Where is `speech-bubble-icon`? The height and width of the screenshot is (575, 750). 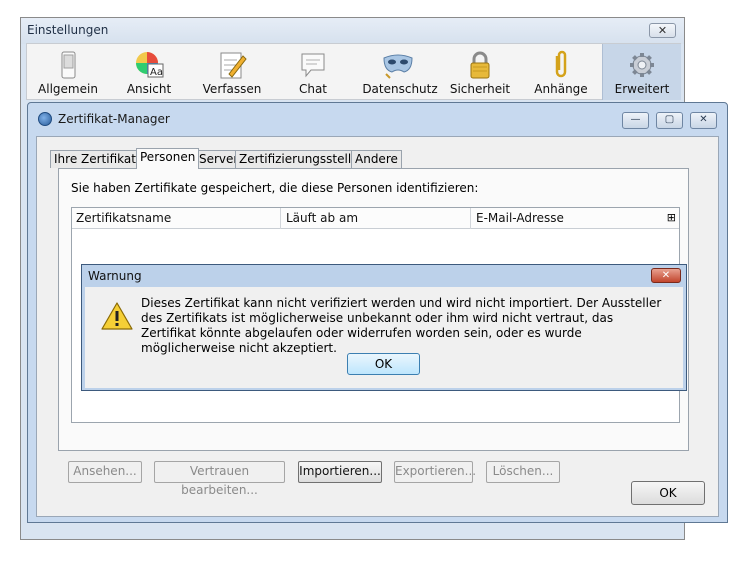 speech-bubble-icon is located at coordinates (313, 65).